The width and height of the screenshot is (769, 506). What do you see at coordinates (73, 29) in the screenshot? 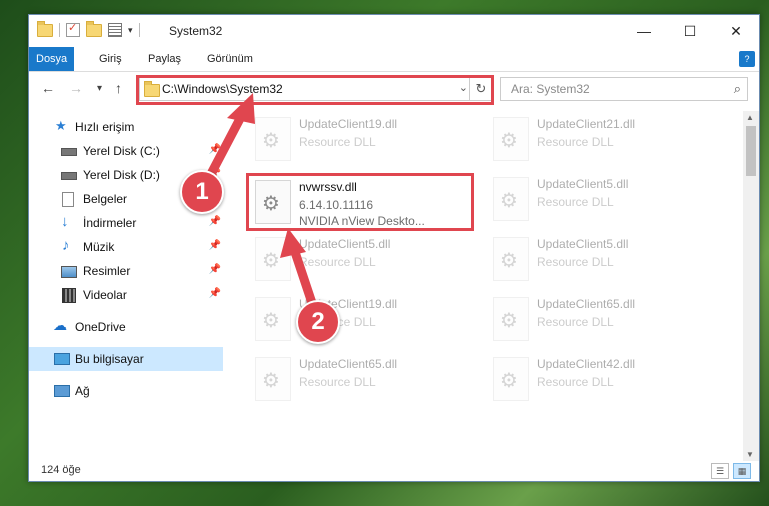
I see `properties-check-icon` at bounding box center [73, 29].